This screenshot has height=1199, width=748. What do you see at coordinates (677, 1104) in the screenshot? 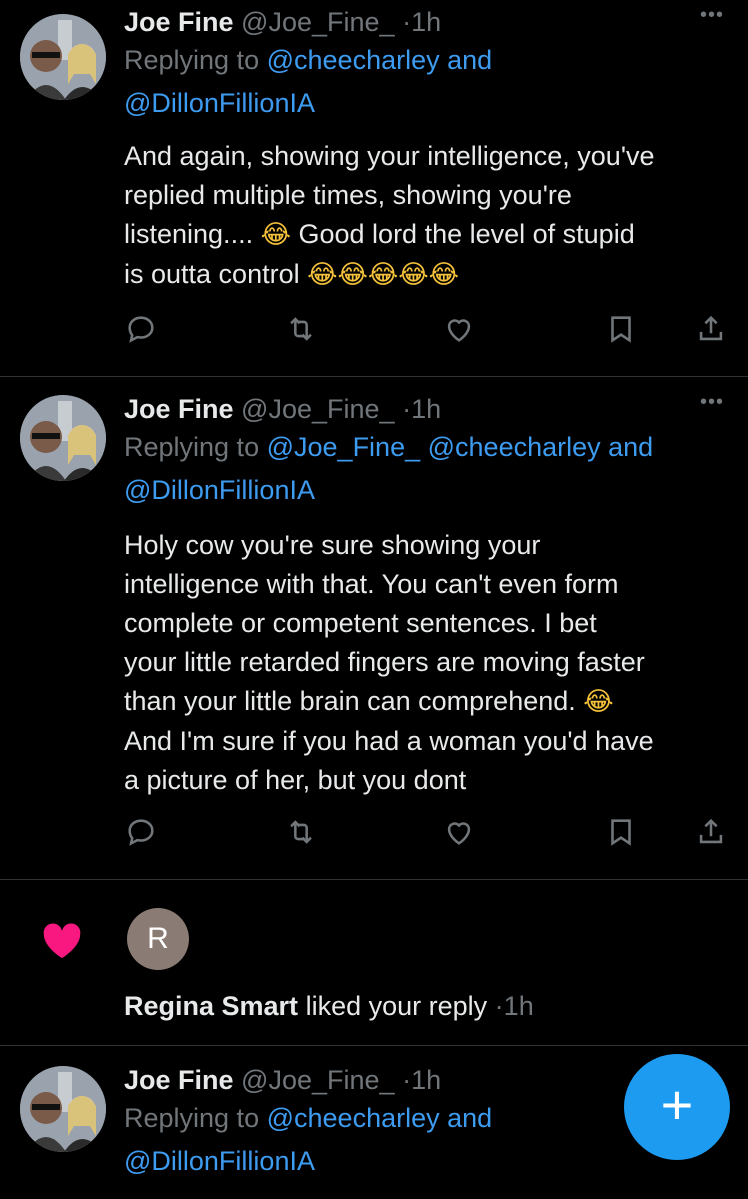
I see `compose-plus-icon: +` at bounding box center [677, 1104].